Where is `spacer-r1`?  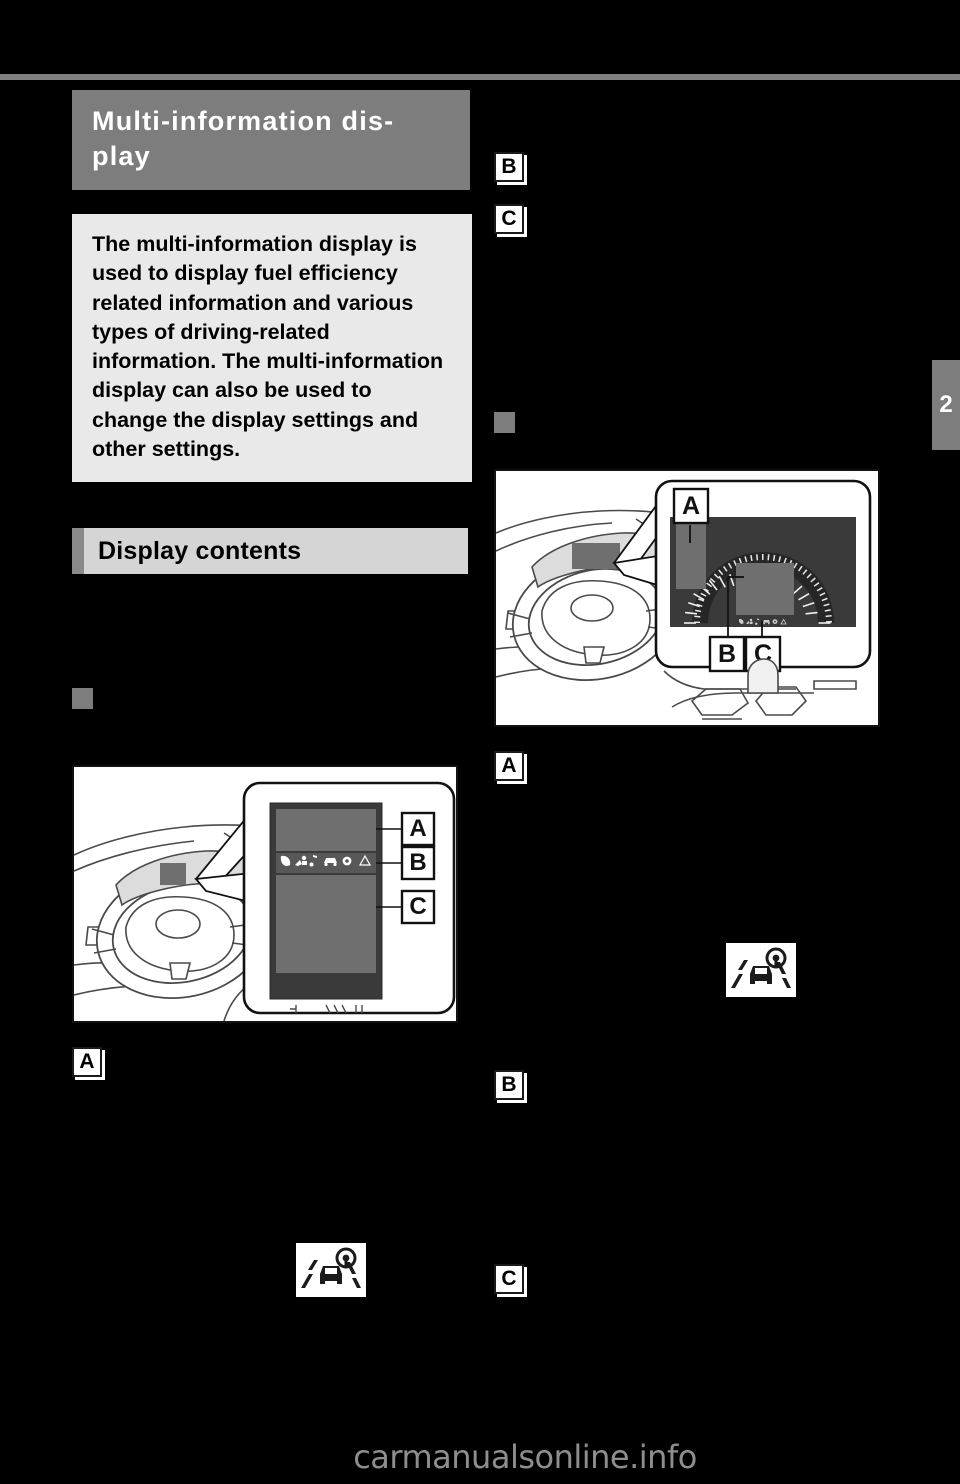 spacer-r1 is located at coordinates (694, 197).